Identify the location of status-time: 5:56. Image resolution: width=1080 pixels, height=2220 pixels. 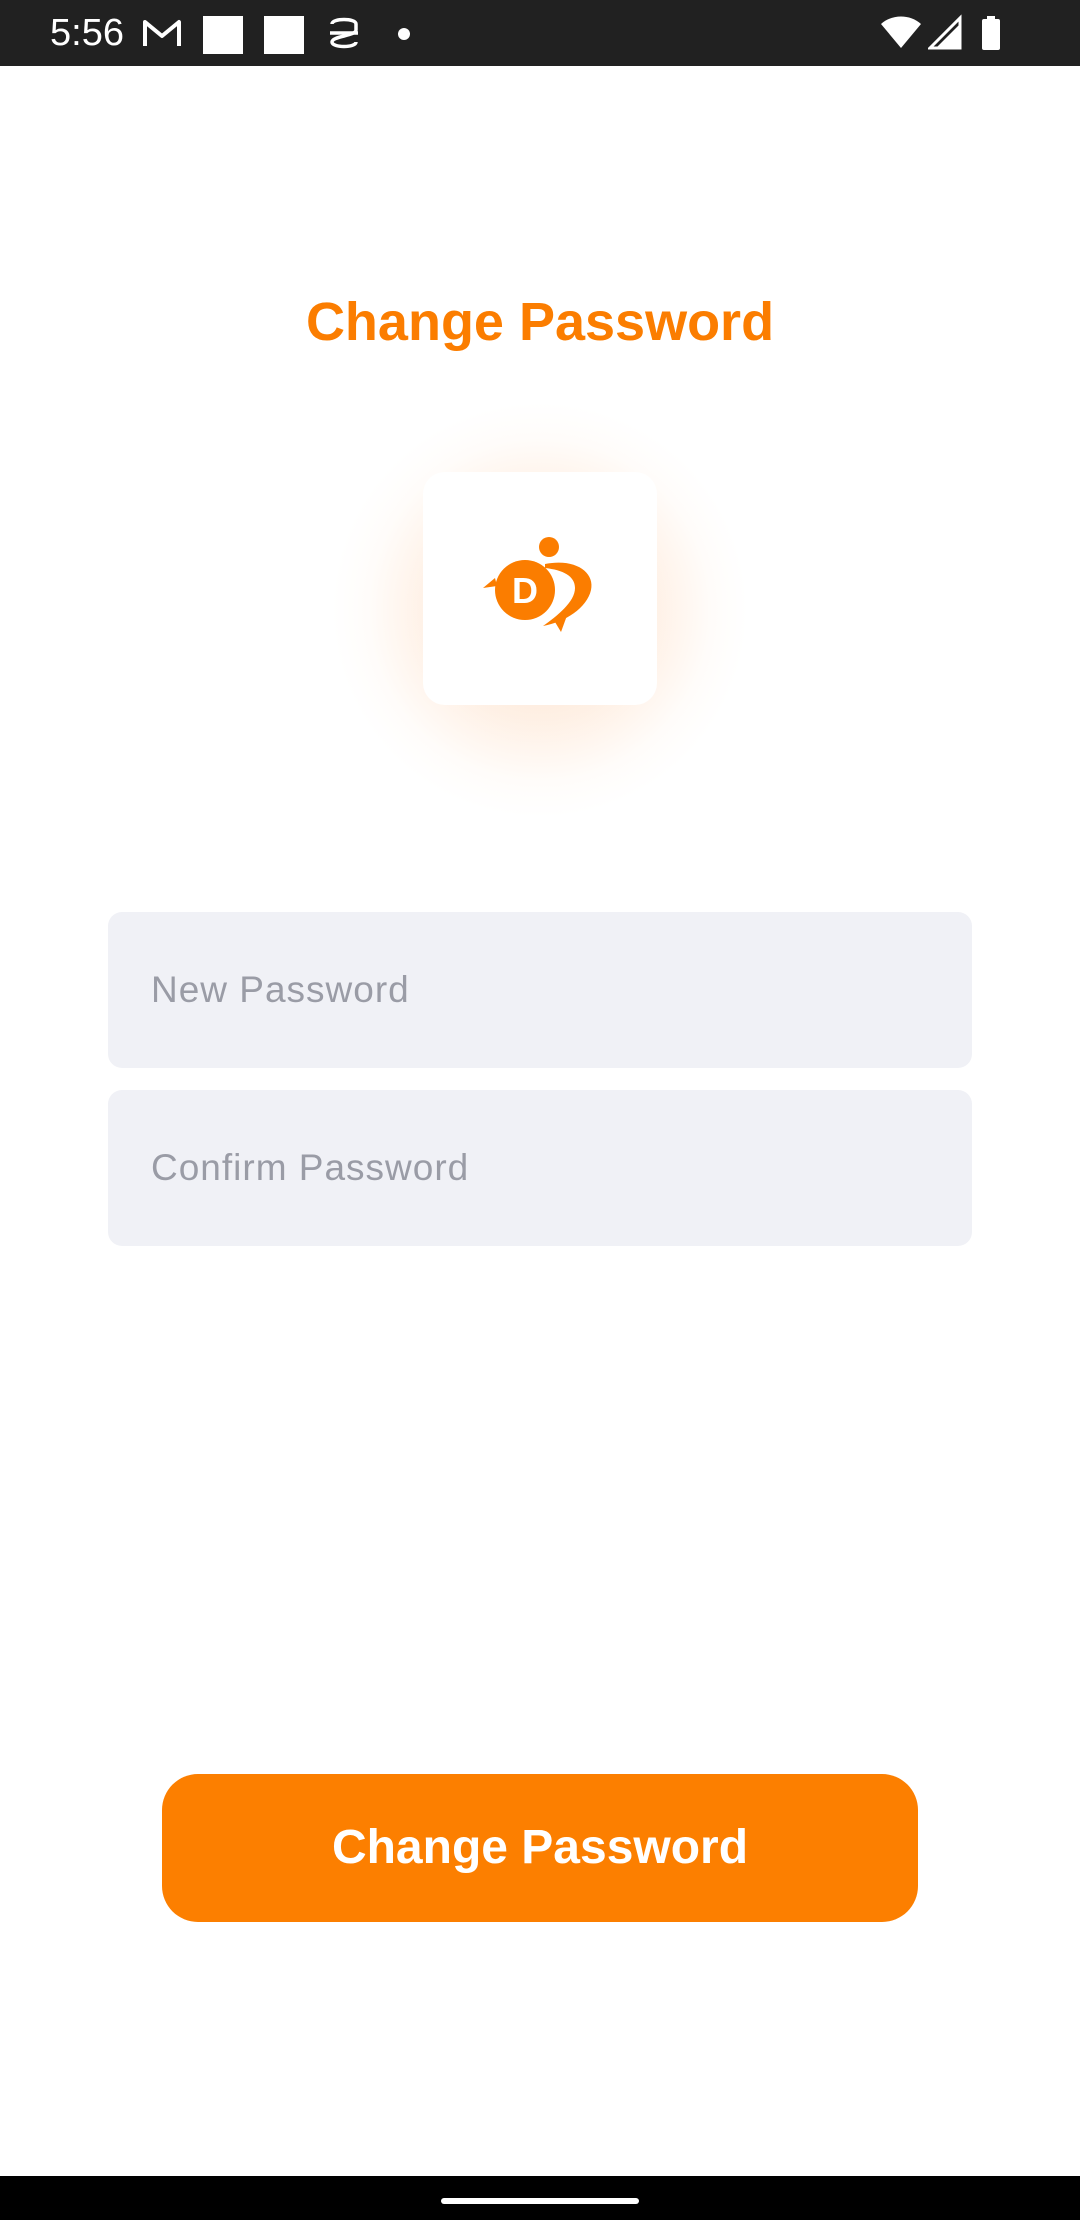
(87, 33).